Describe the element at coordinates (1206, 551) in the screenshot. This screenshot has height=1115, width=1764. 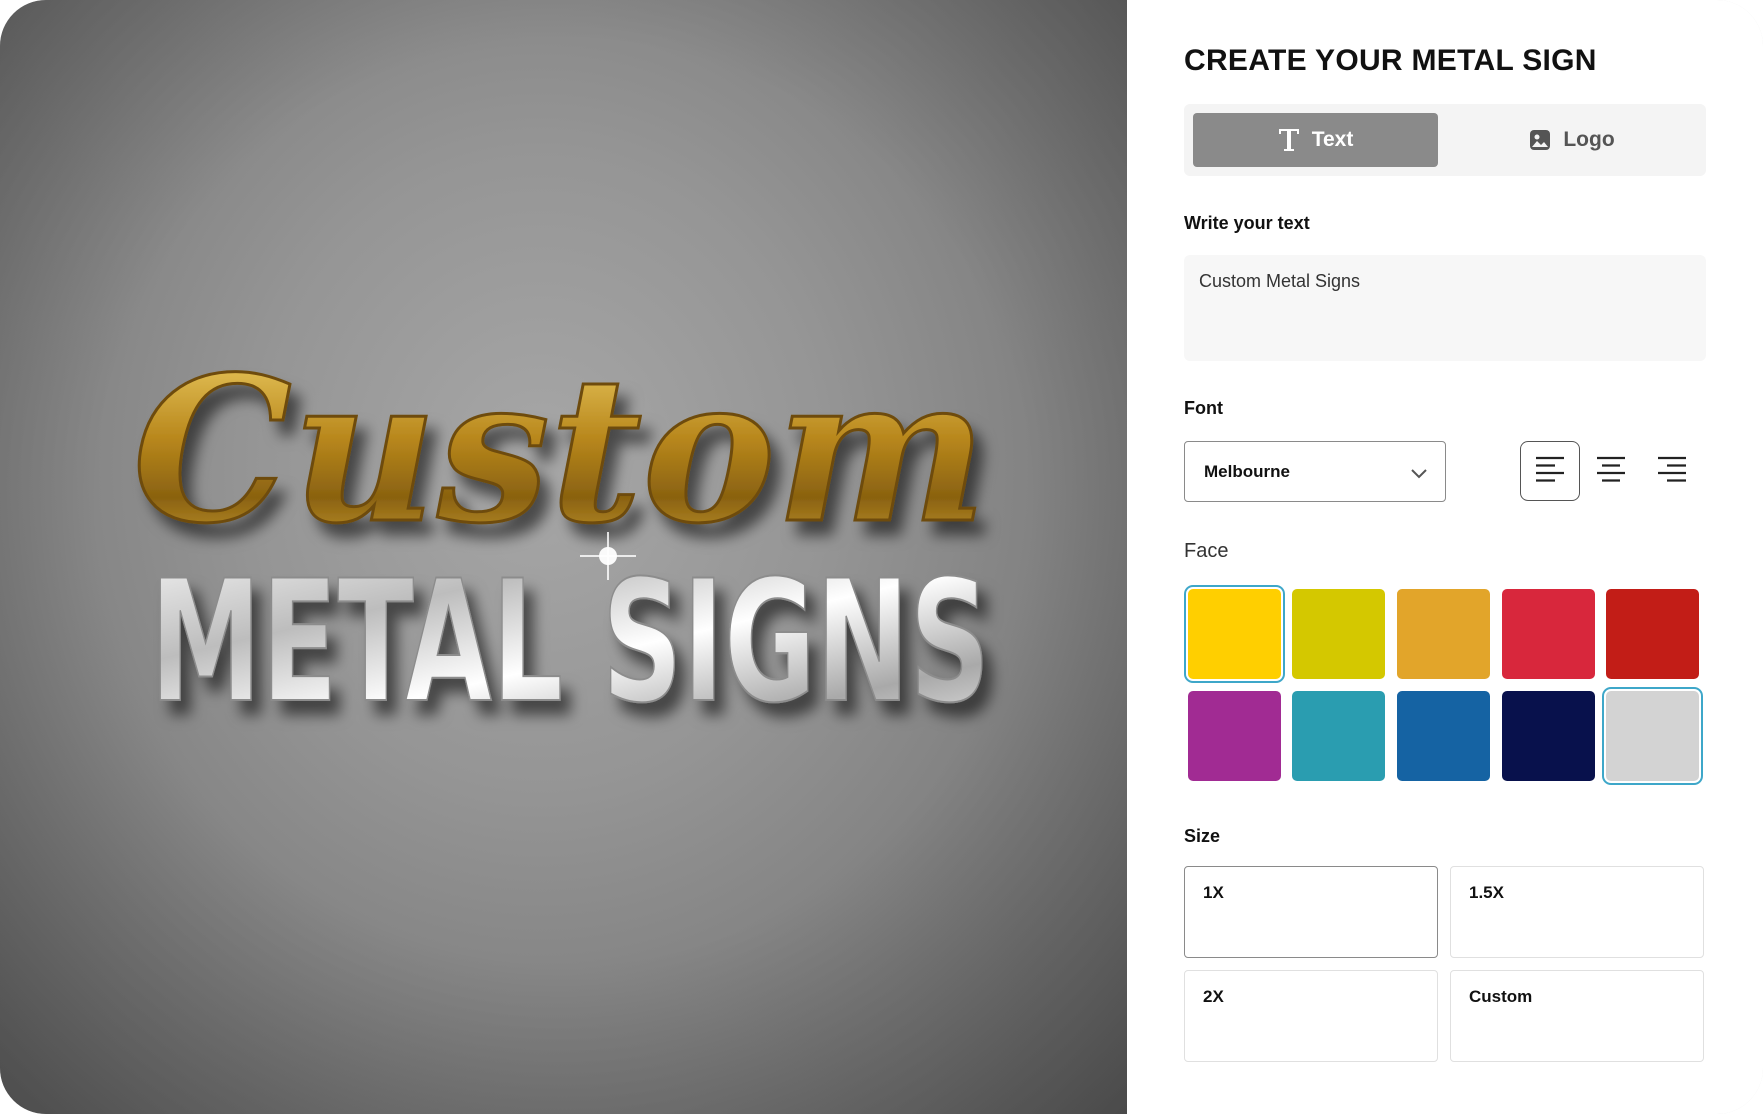
I see `face-label: Face` at that location.